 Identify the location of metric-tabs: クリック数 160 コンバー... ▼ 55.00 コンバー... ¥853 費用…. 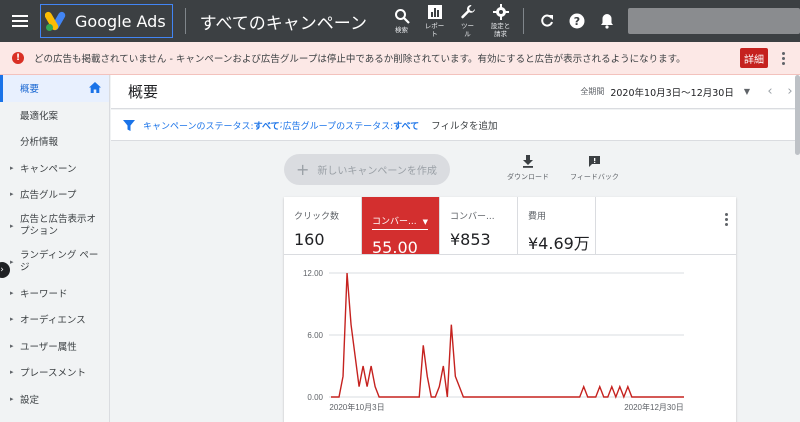
(510, 227).